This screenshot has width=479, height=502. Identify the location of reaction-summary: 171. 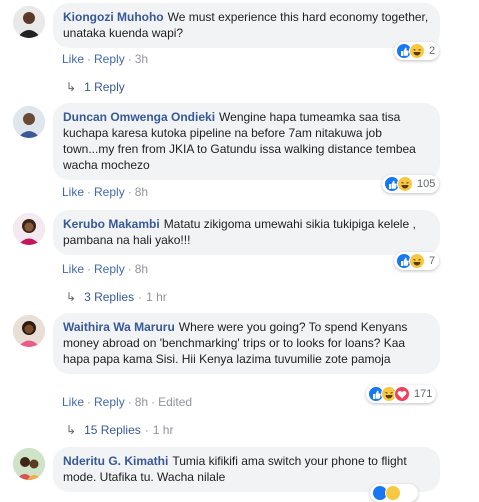
(401, 394).